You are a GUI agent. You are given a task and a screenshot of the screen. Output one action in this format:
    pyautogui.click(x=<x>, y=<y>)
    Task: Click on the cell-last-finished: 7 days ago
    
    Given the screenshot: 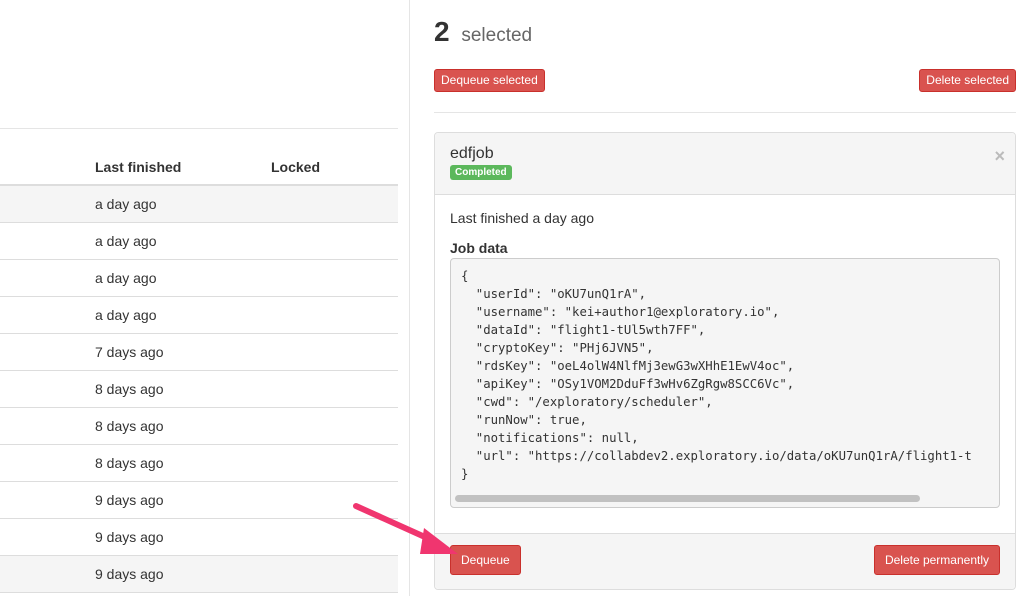 What is the action you would take?
    pyautogui.click(x=129, y=352)
    